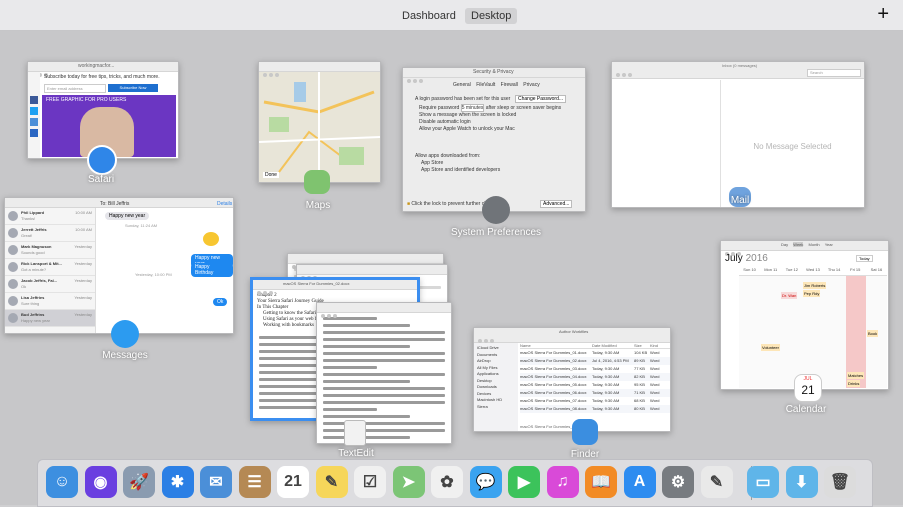  I want to click on message-bubble: Ok, so click(220, 302).